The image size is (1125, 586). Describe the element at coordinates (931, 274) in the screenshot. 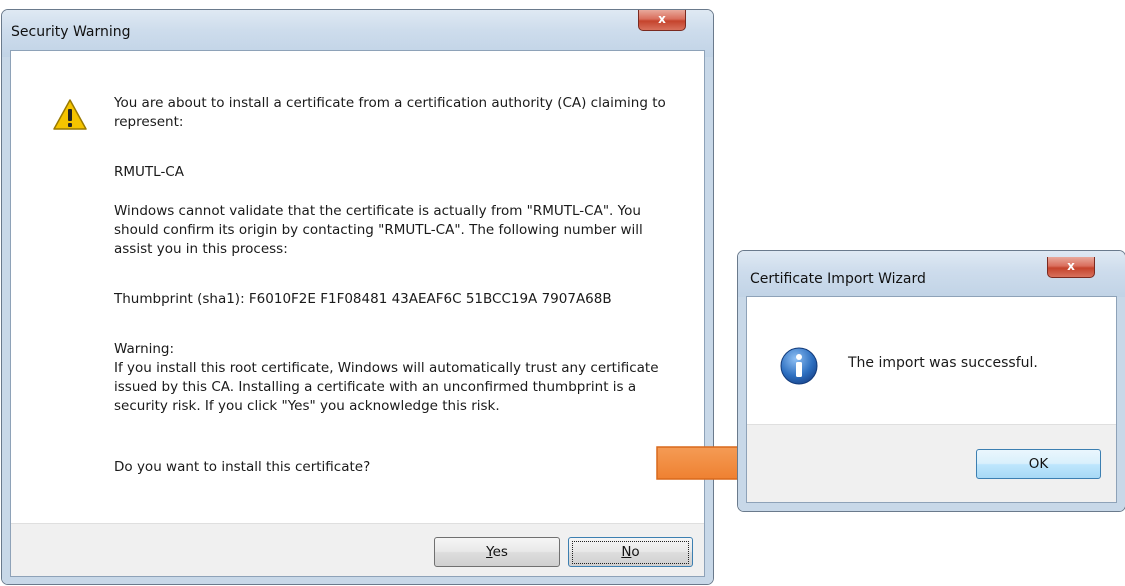

I see `title-bar: Certificate Import Wizard x` at that location.